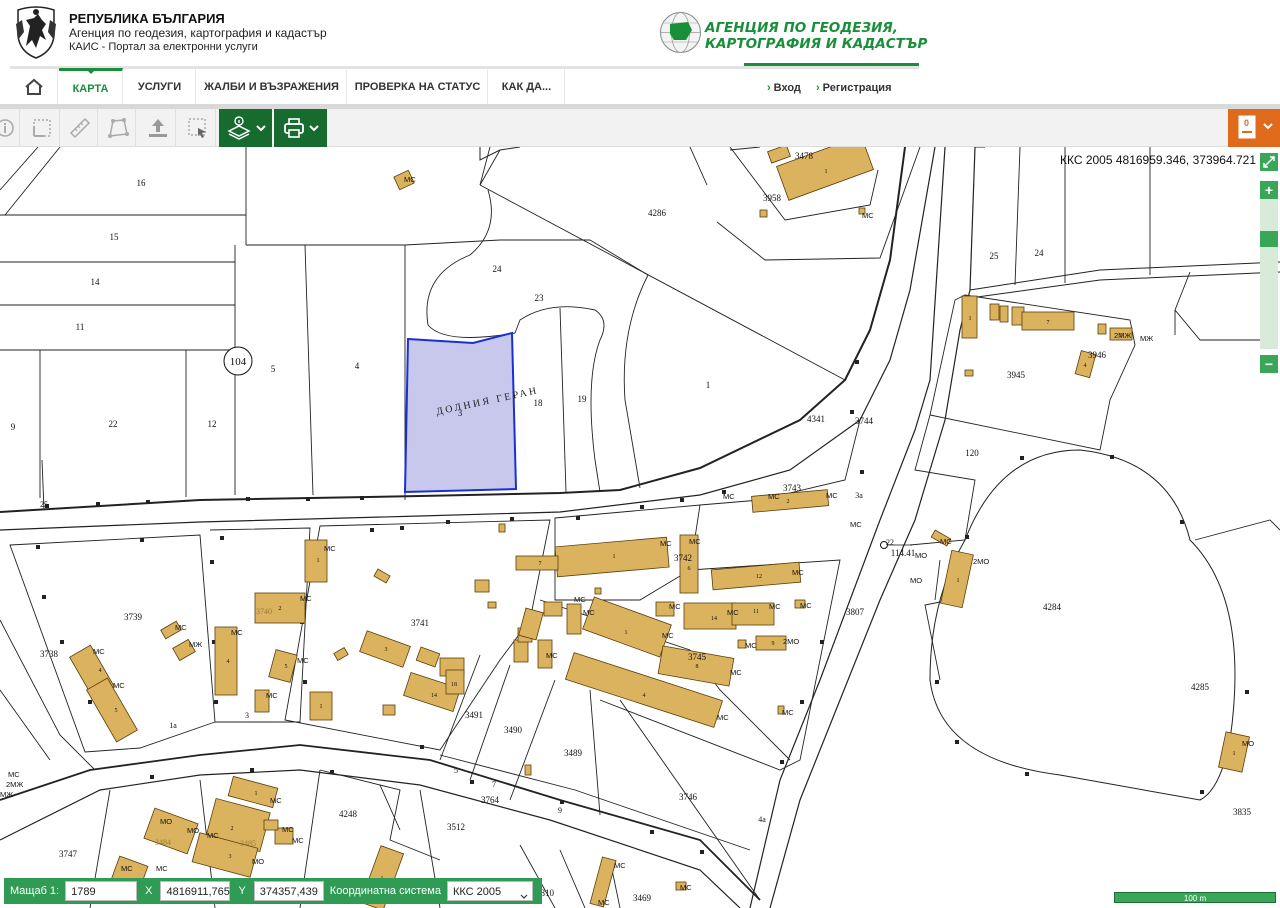 Image resolution: width=1280 pixels, height=908 pixels. I want to click on svg-text: 3а, so click(859, 495).